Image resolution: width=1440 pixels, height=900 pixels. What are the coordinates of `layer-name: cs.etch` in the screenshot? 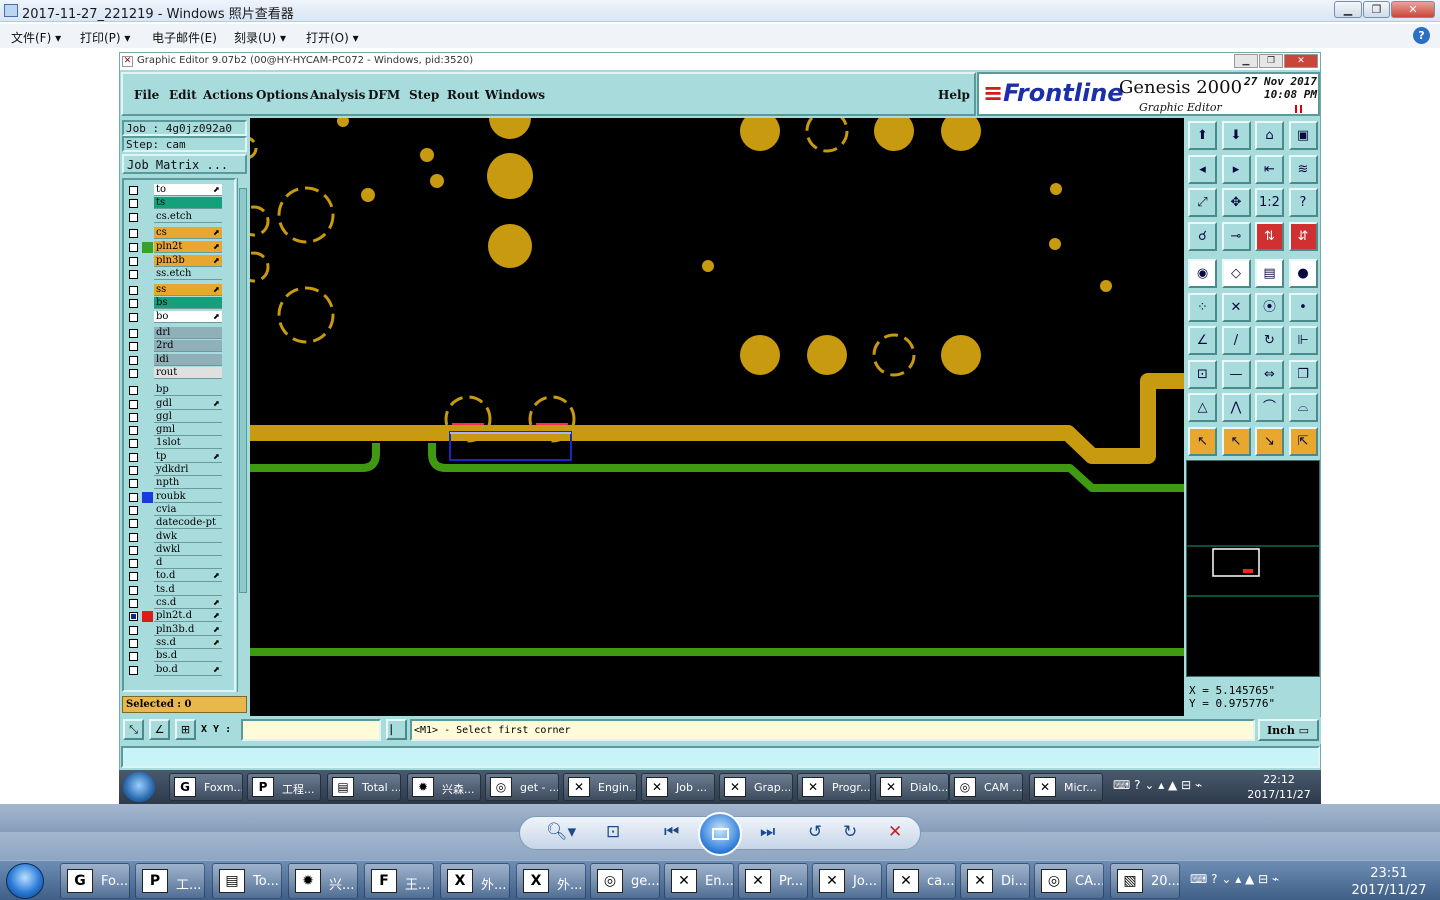 It's located at (188, 216).